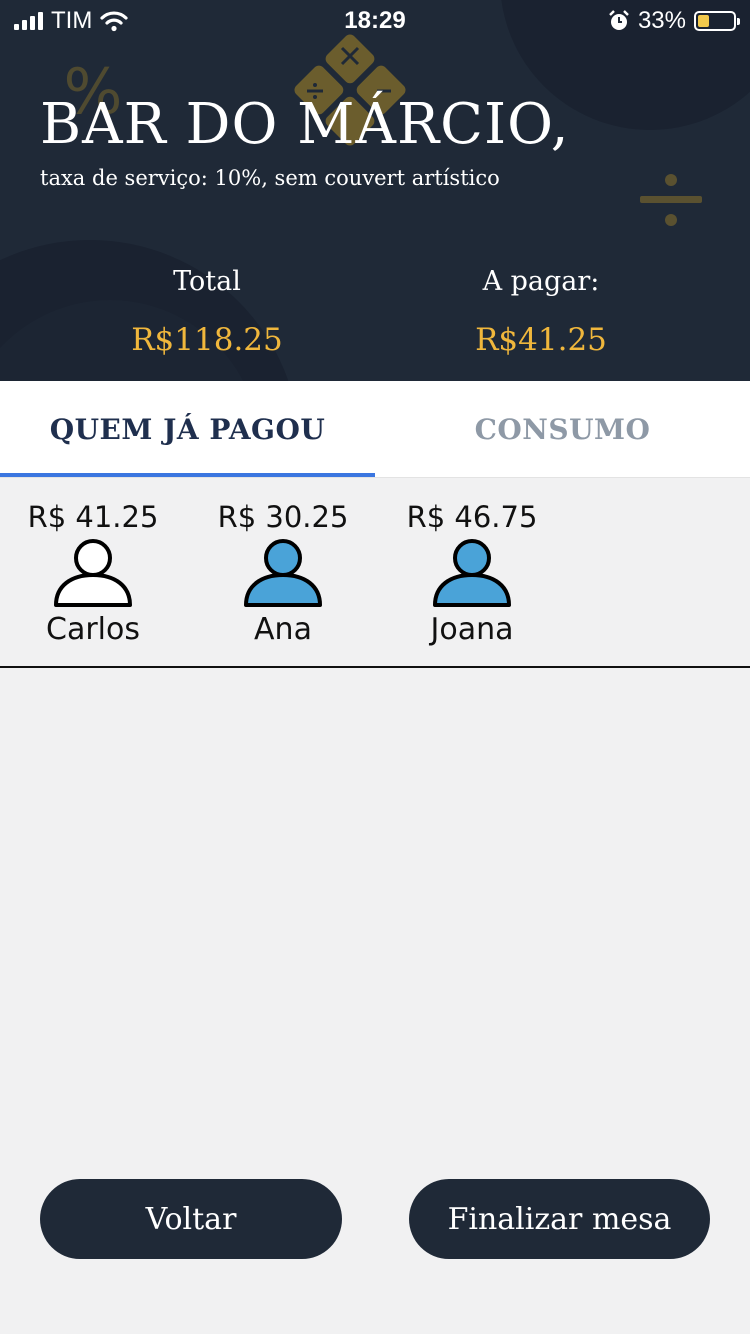  I want to click on page-title: BAR DO MÁRCIO,, so click(305, 124).